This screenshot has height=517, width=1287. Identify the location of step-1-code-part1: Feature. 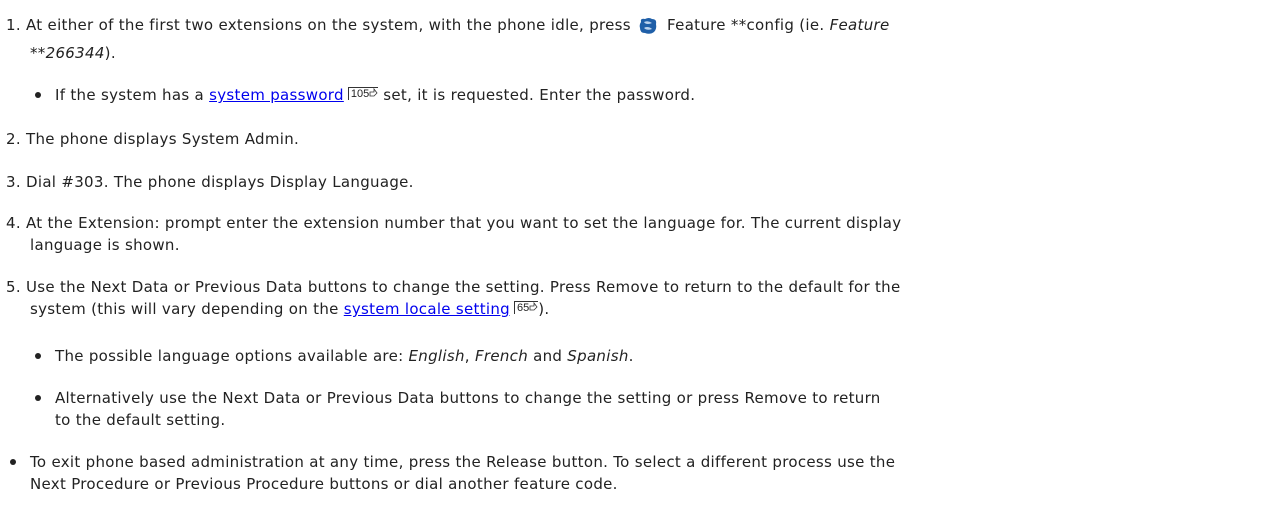
(859, 25).